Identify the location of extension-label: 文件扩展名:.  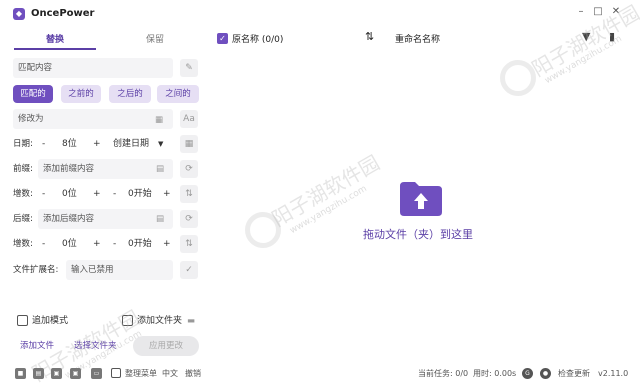
(36, 270).